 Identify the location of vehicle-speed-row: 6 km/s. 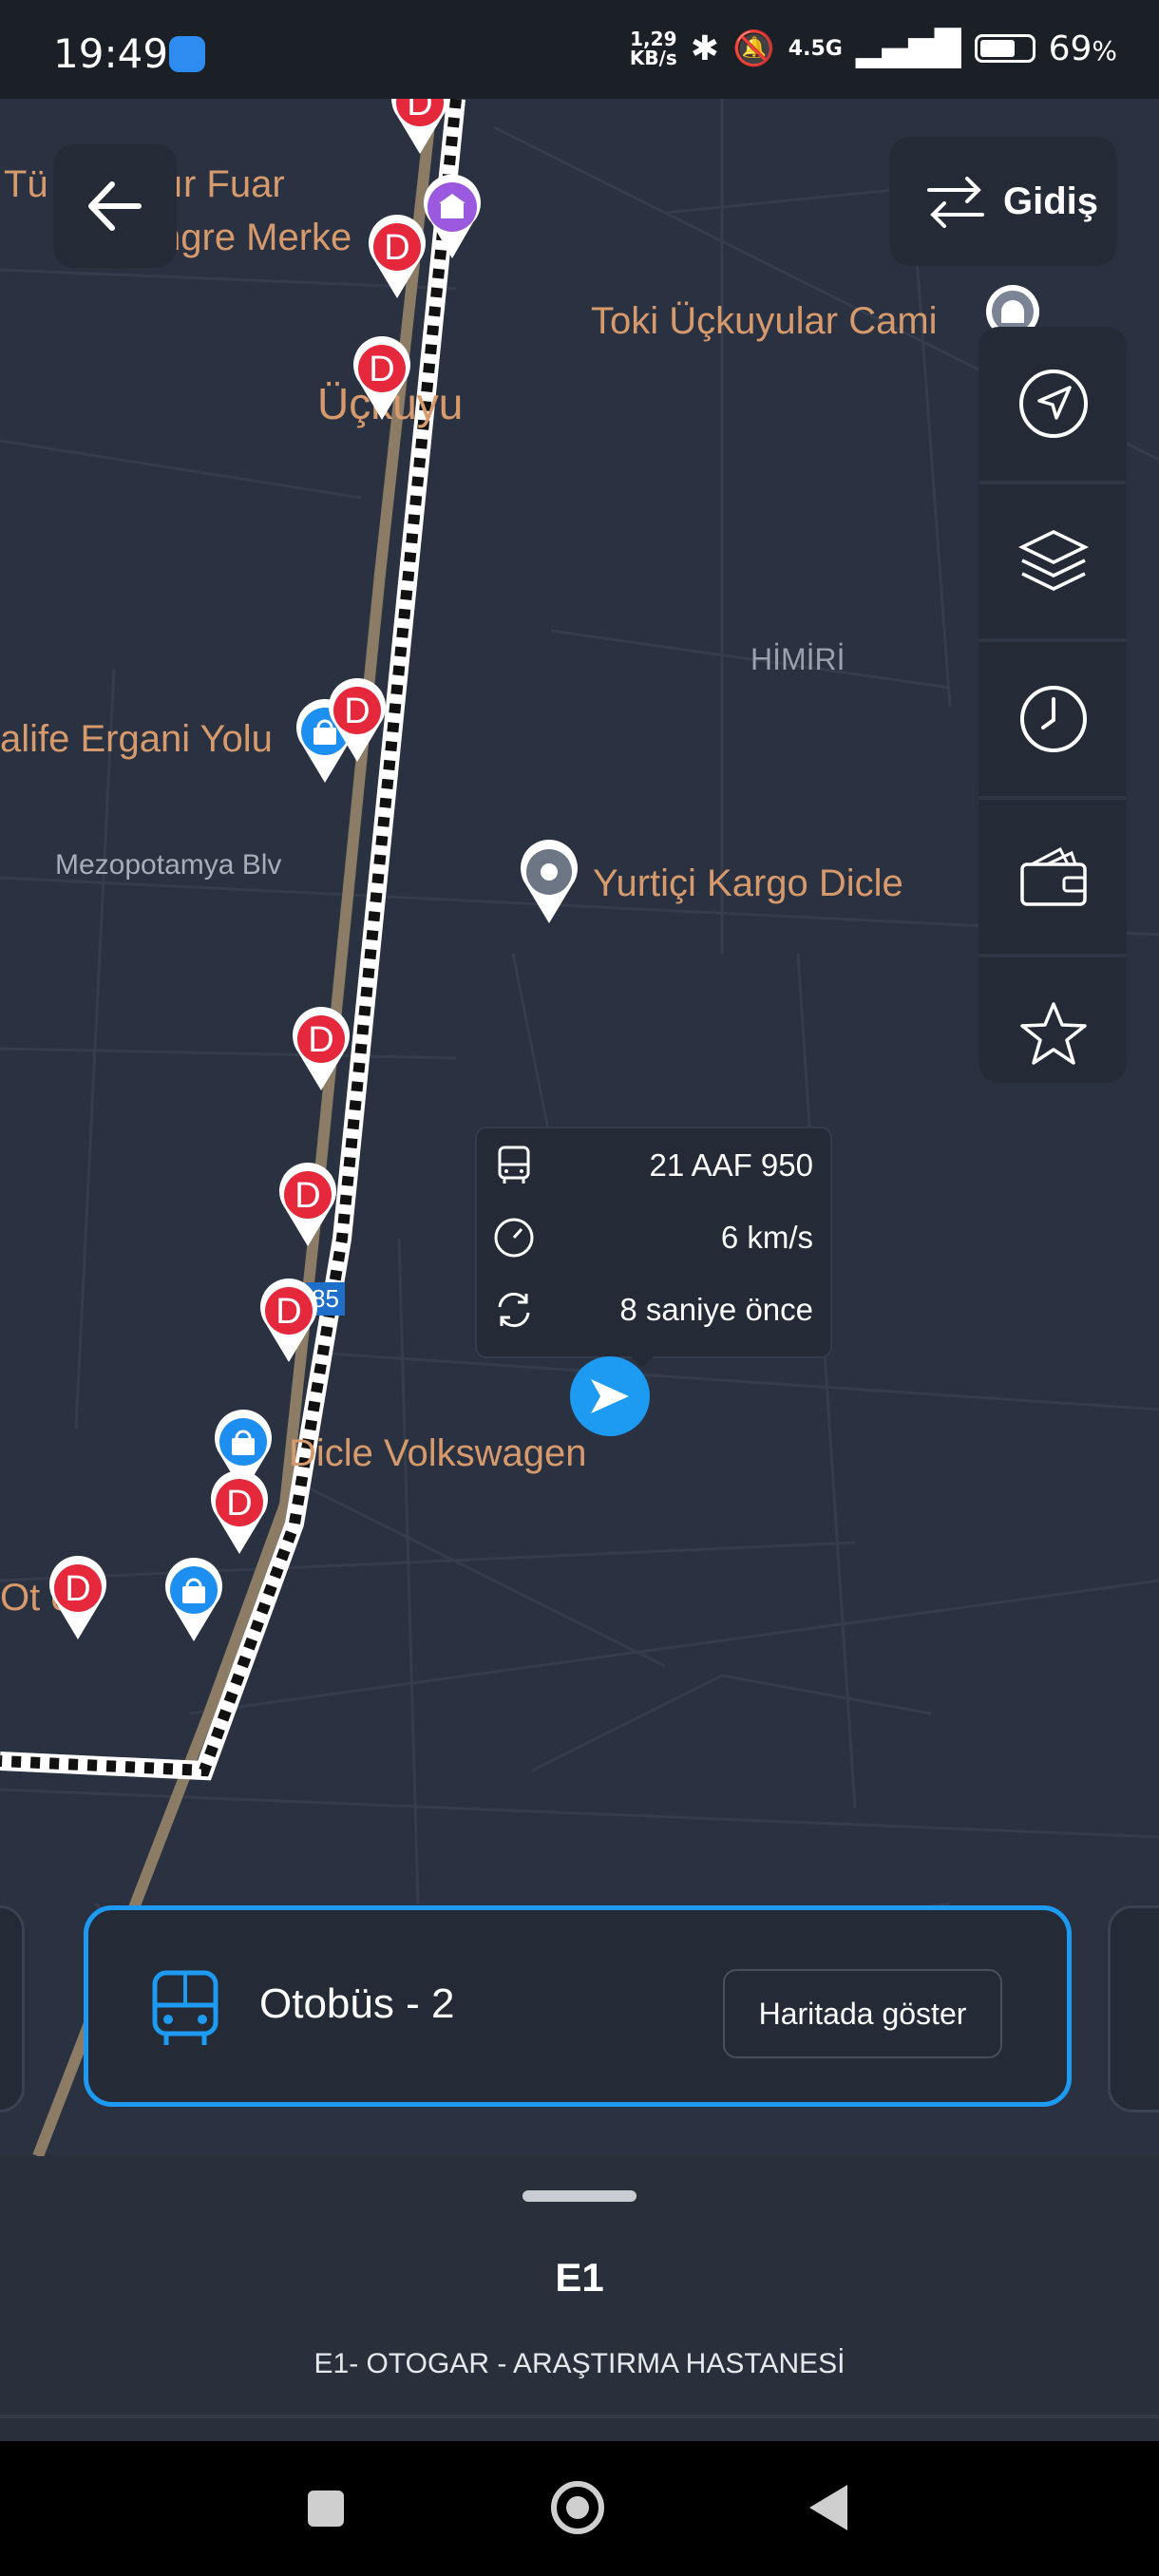
(653, 1237).